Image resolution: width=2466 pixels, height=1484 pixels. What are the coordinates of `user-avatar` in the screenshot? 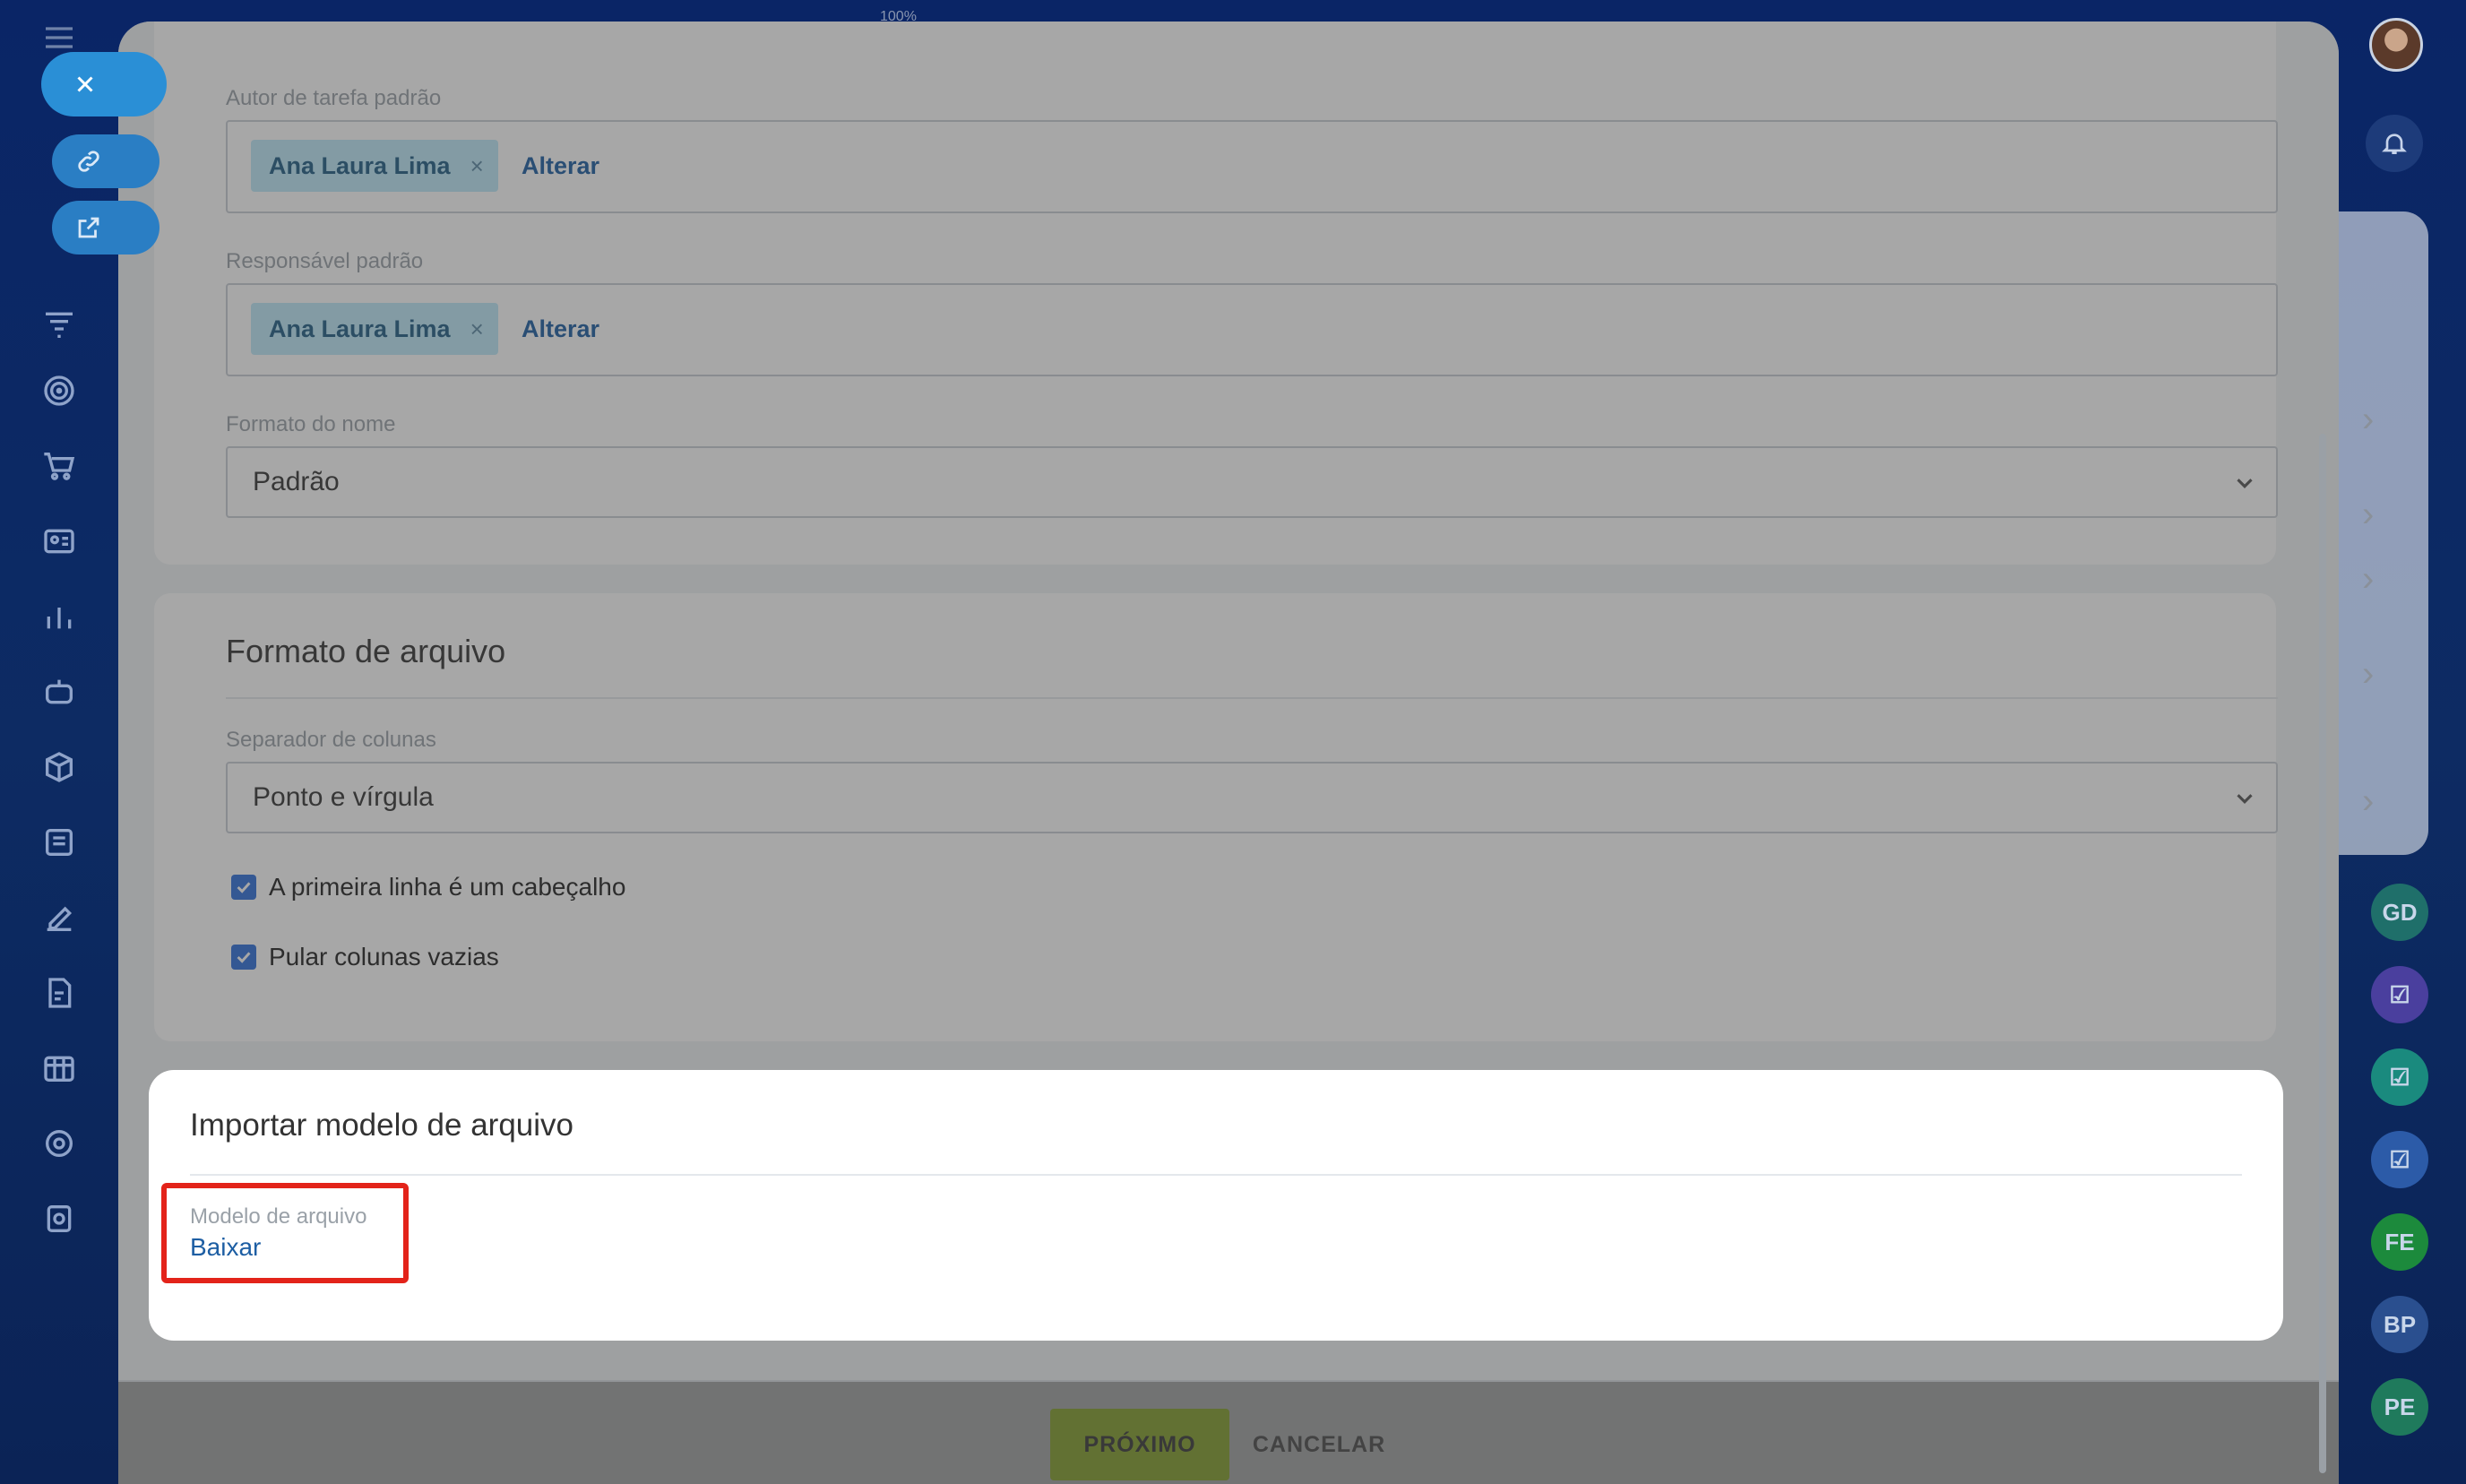 It's located at (2396, 45).